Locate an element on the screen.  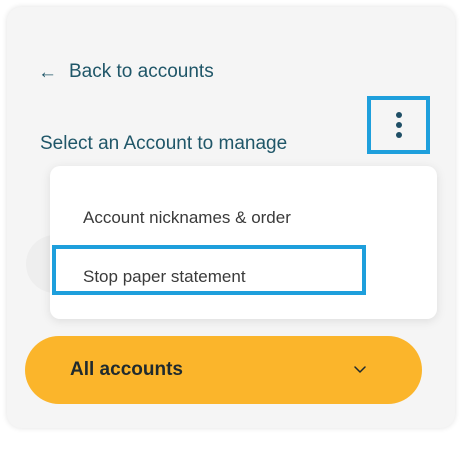
back-to-accounts-link: ← Back to accounts is located at coordinates (126, 72).